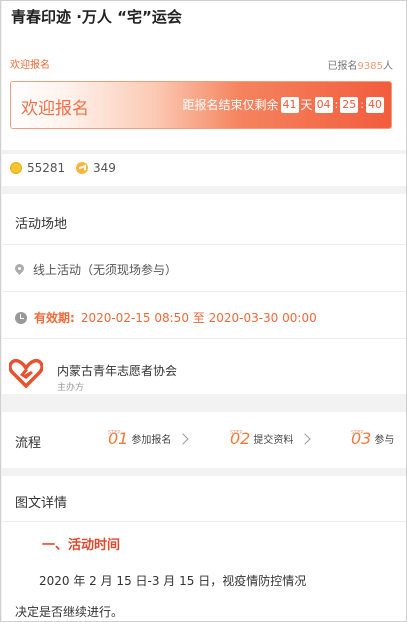  Describe the element at coordinates (82, 168) in the screenshot. I see `share-icon` at that location.